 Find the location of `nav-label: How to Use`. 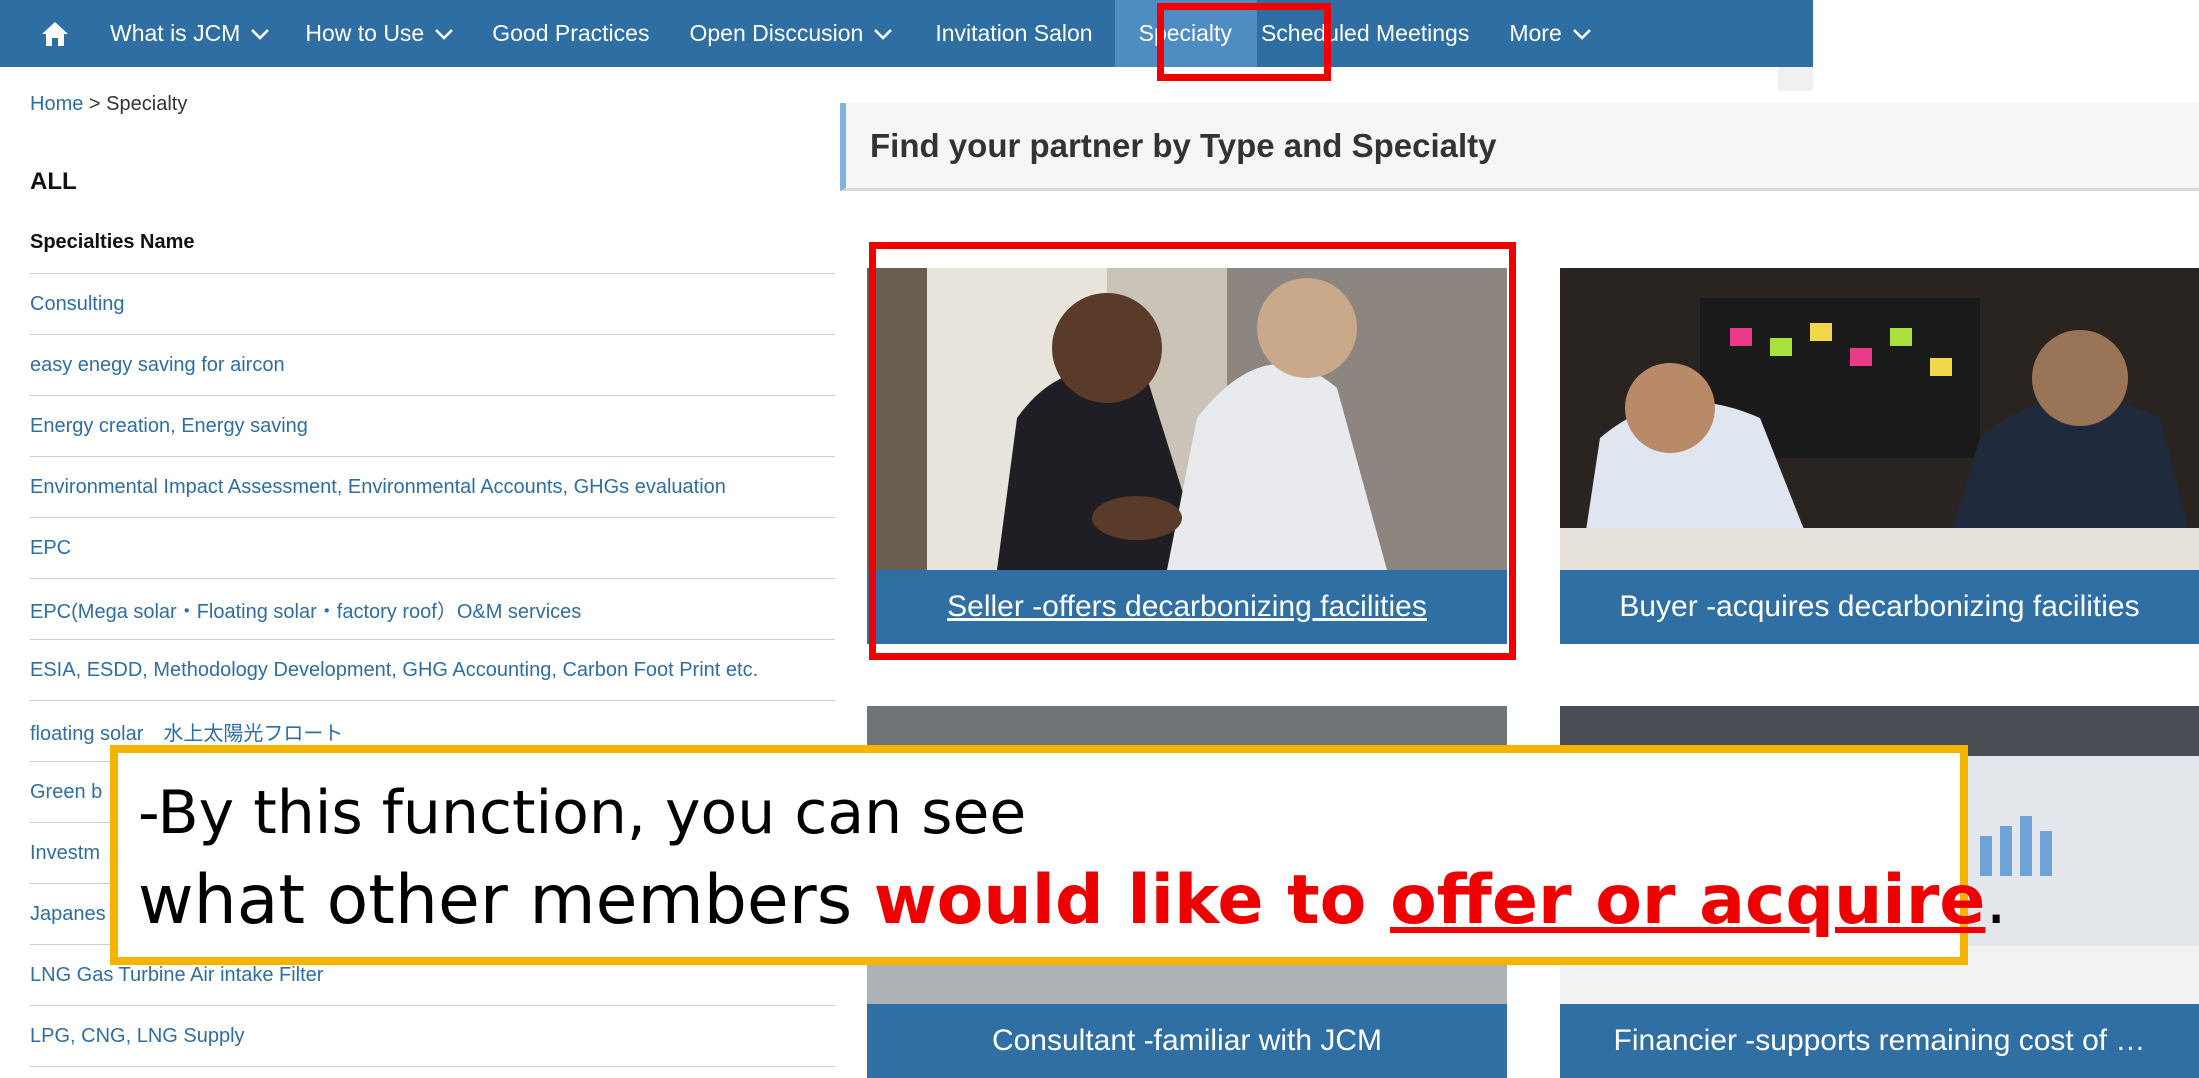

nav-label: How to Use is located at coordinates (365, 33).